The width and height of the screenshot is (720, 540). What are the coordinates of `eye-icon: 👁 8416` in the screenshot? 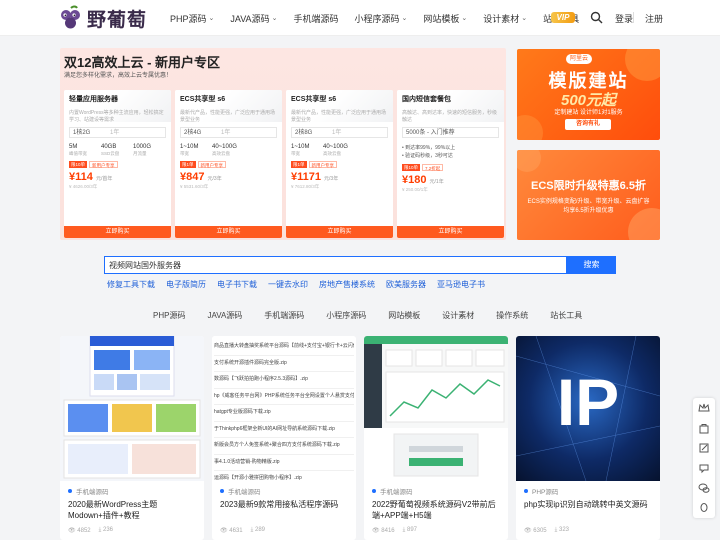 It's located at (383, 531).